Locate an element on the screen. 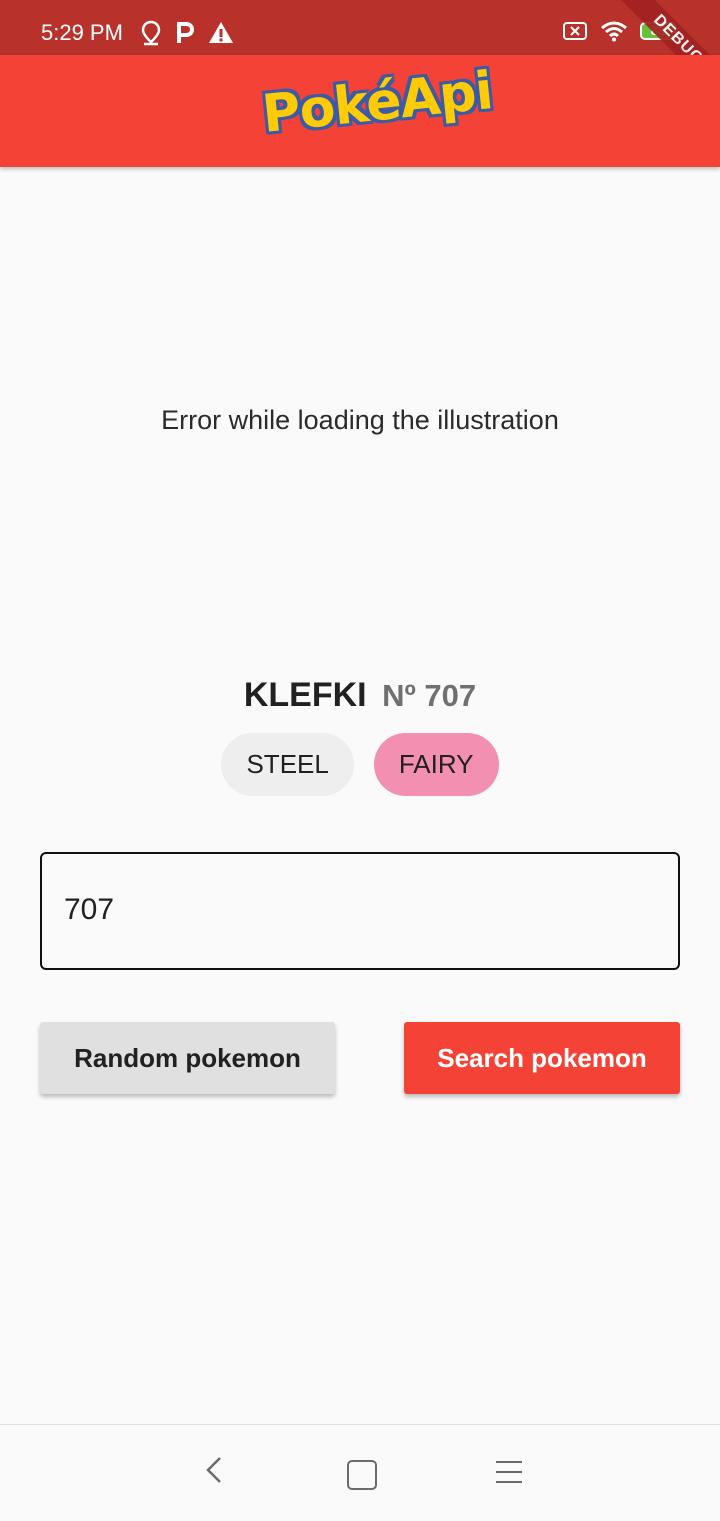  random-pokemon-button: Random pokemon is located at coordinates (187, 1058).